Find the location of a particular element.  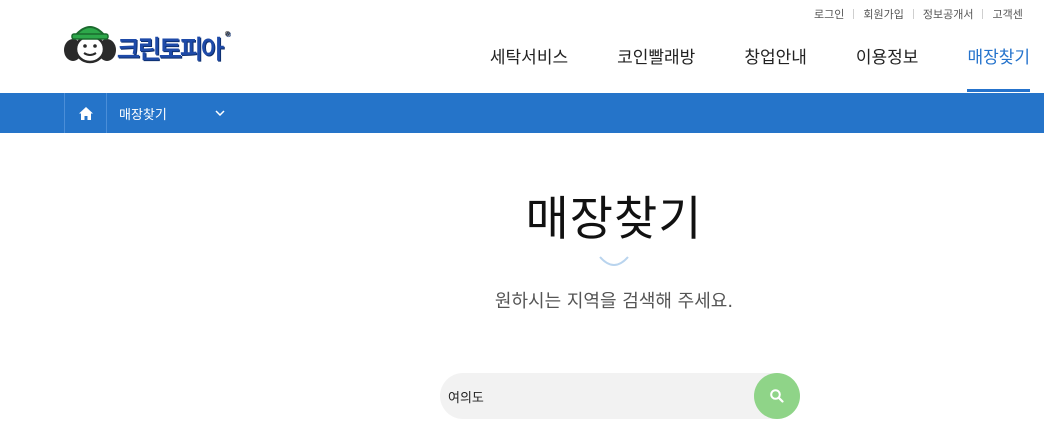

breadcrumb-current: 매장찾기 is located at coordinates (143, 115).